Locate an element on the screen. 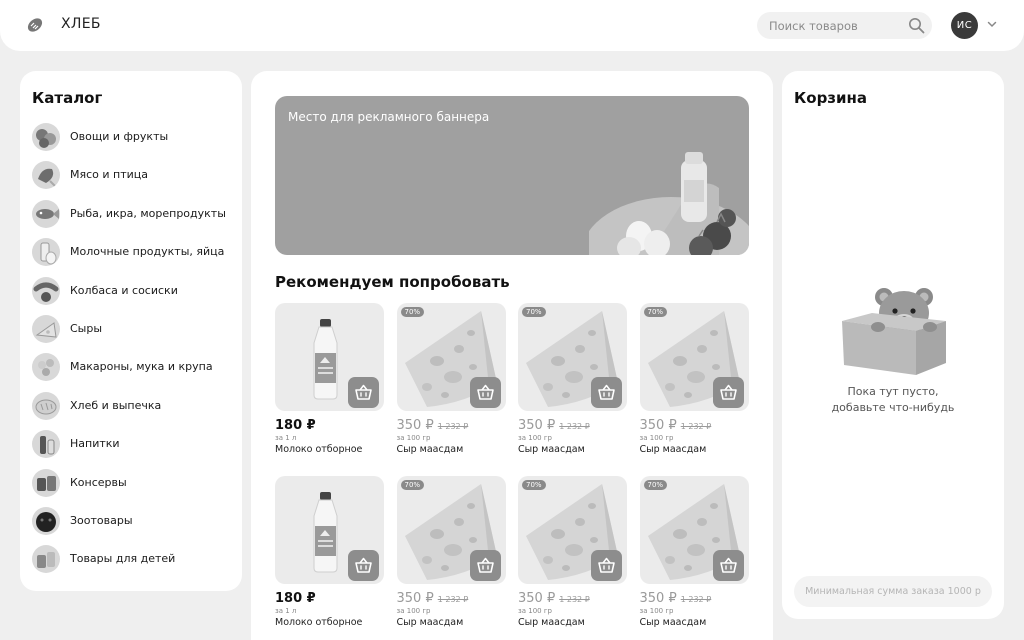 The width and height of the screenshot is (1024, 640). catalog-item-label: Рыба, икра, морепродукты is located at coordinates (148, 213).